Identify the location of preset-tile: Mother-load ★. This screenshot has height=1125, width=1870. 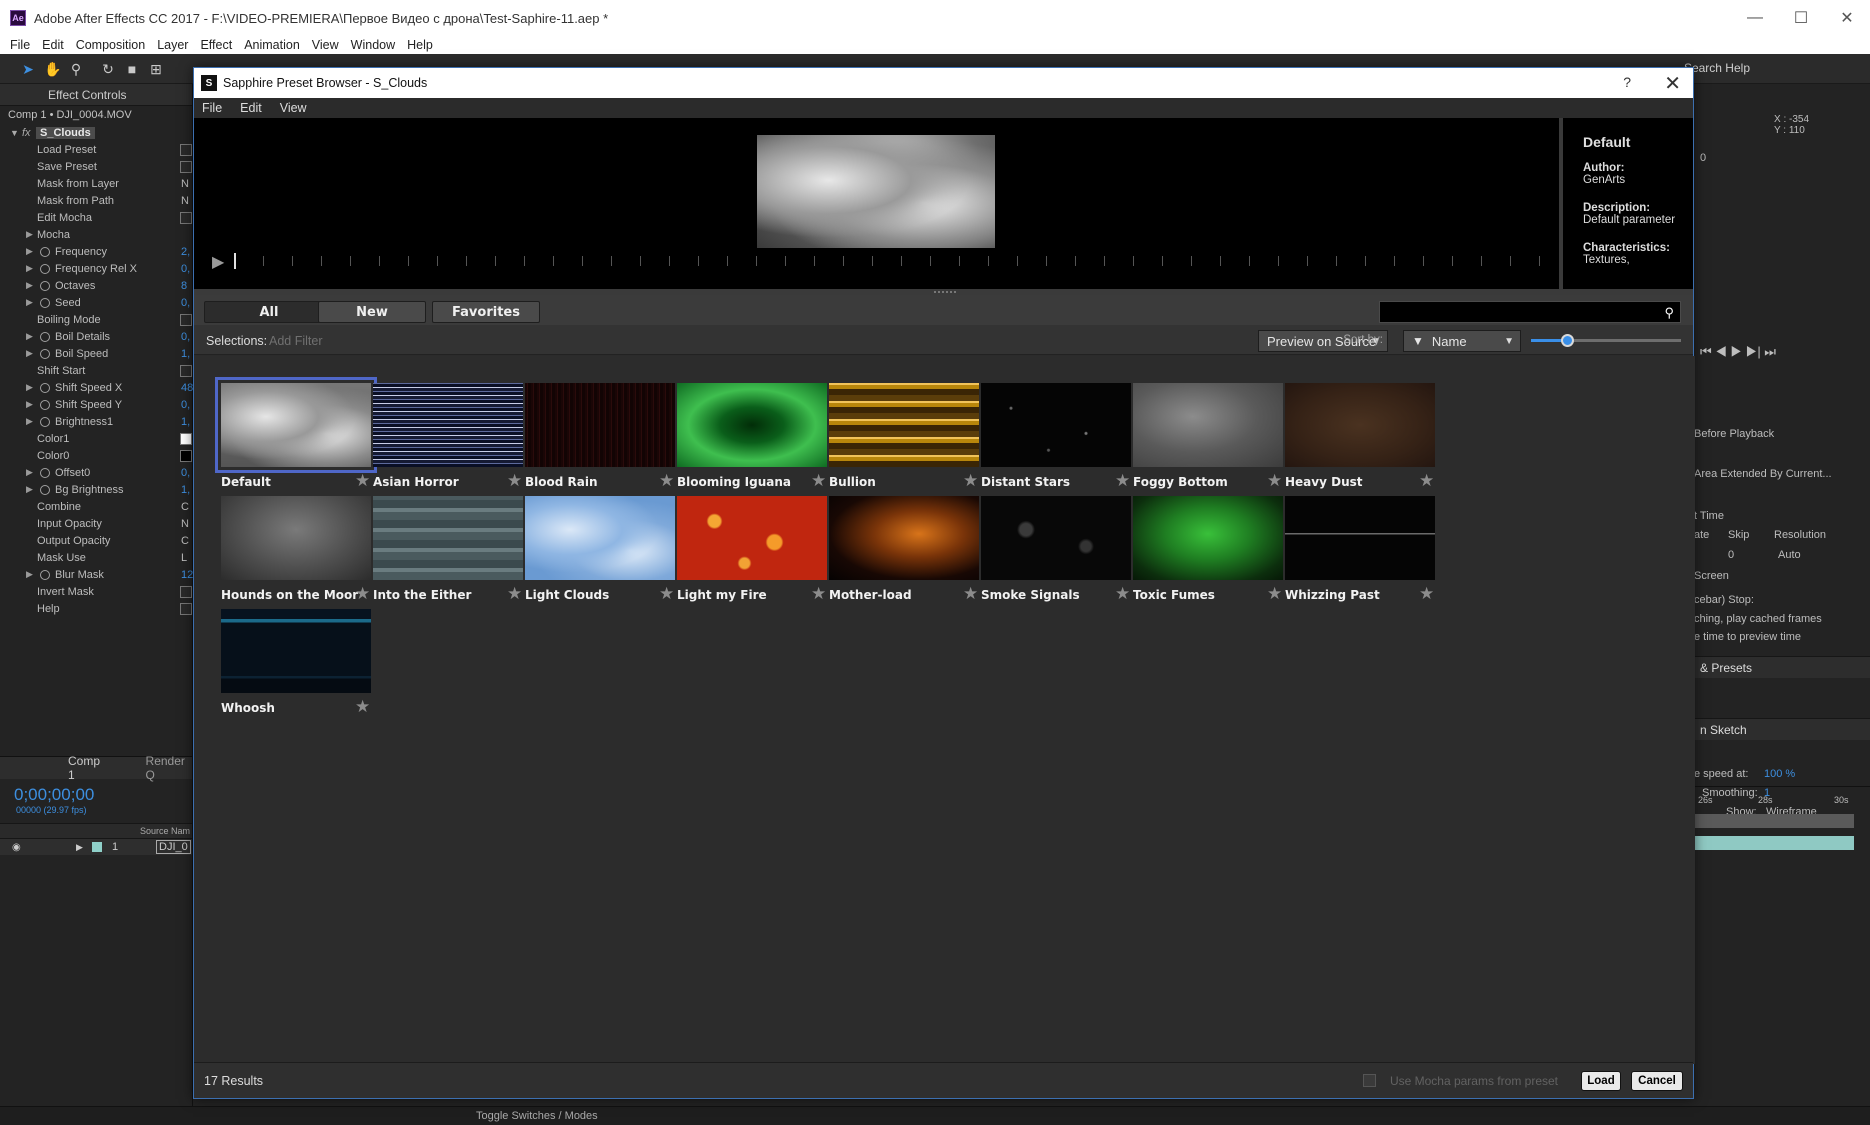
(909, 553).